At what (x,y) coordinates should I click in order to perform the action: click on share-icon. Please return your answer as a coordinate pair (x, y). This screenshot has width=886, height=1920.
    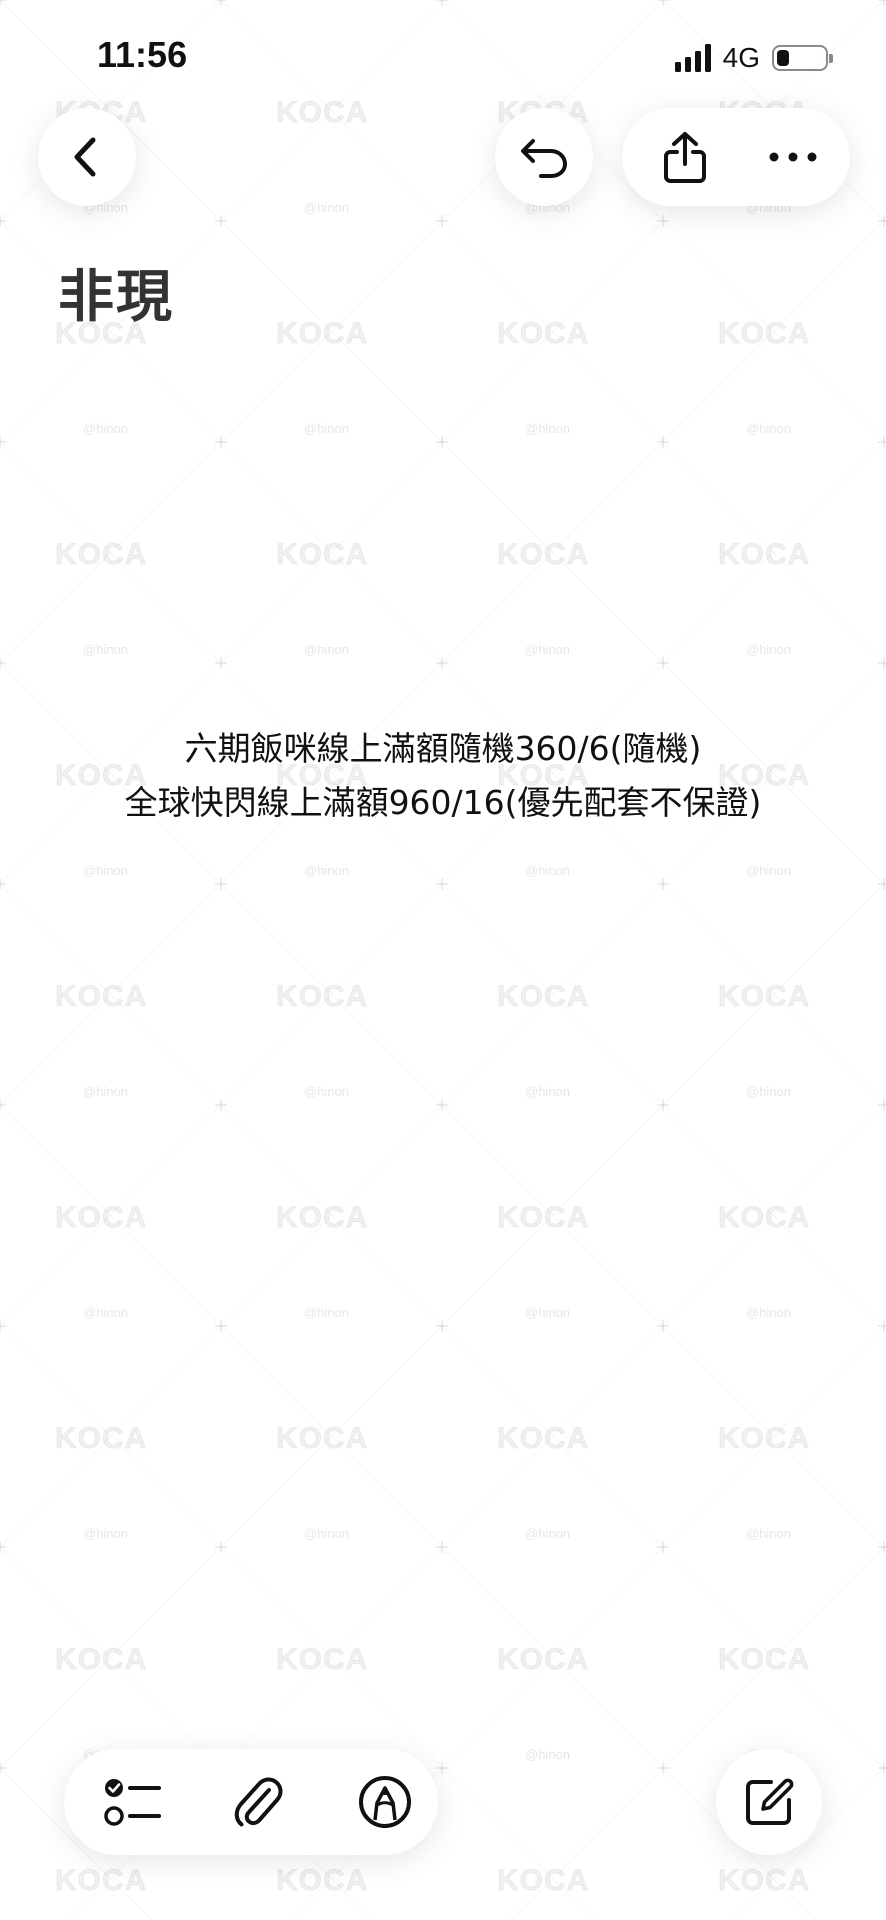
    Looking at the image, I should click on (685, 157).